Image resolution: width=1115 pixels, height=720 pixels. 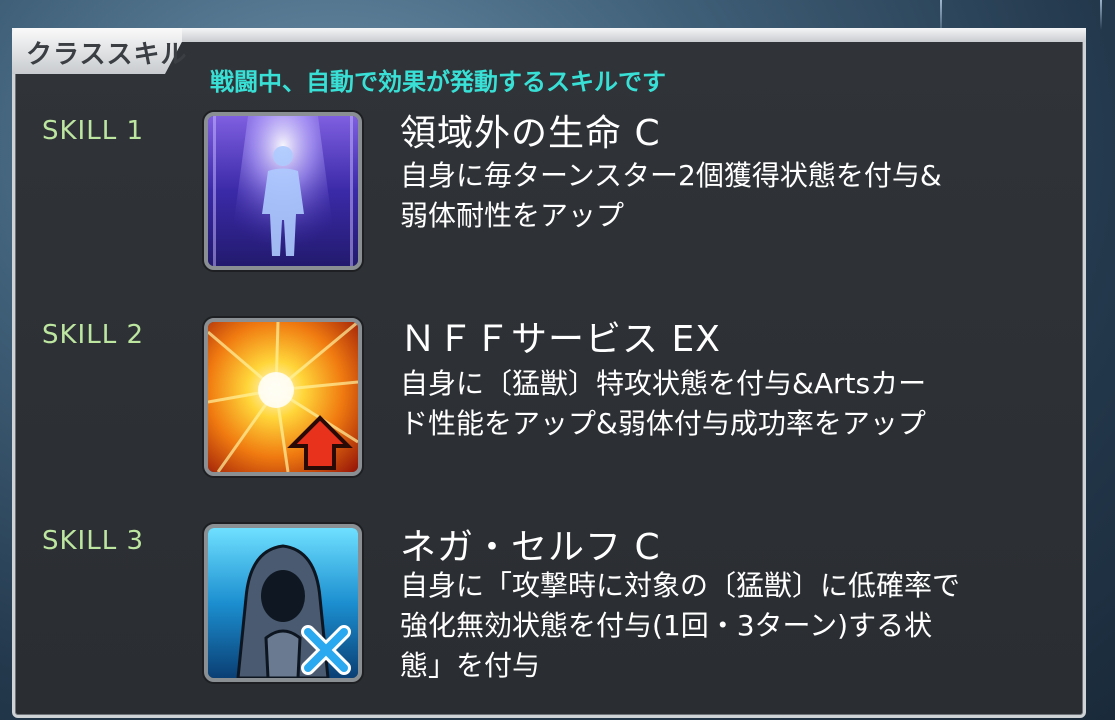 I want to click on skill-1-description: 自身に毎ターンスター2個獲得状態を付与& 弱体耐性をアップ, so click(x=735, y=196).